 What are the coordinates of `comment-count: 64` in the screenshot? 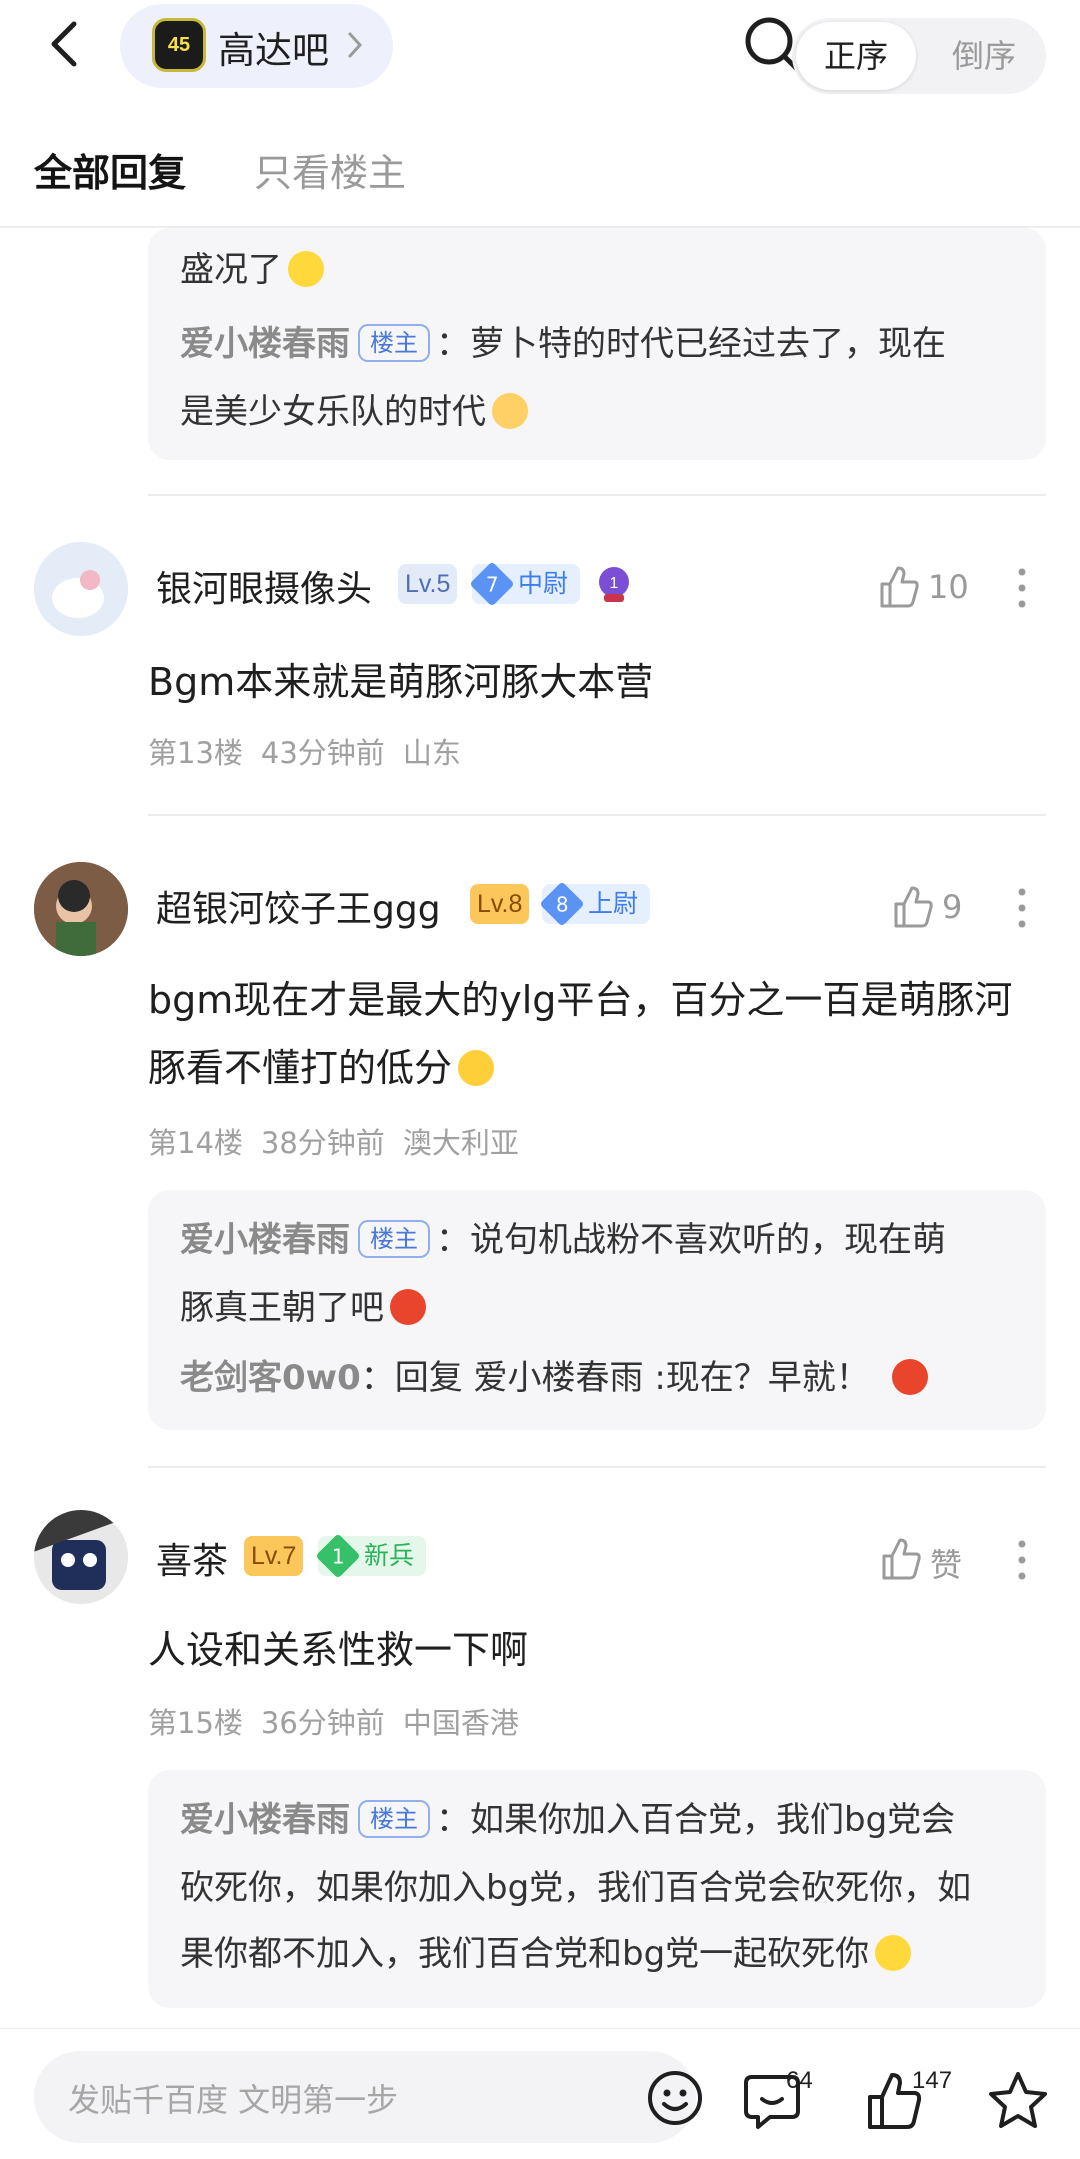 It's located at (799, 2080).